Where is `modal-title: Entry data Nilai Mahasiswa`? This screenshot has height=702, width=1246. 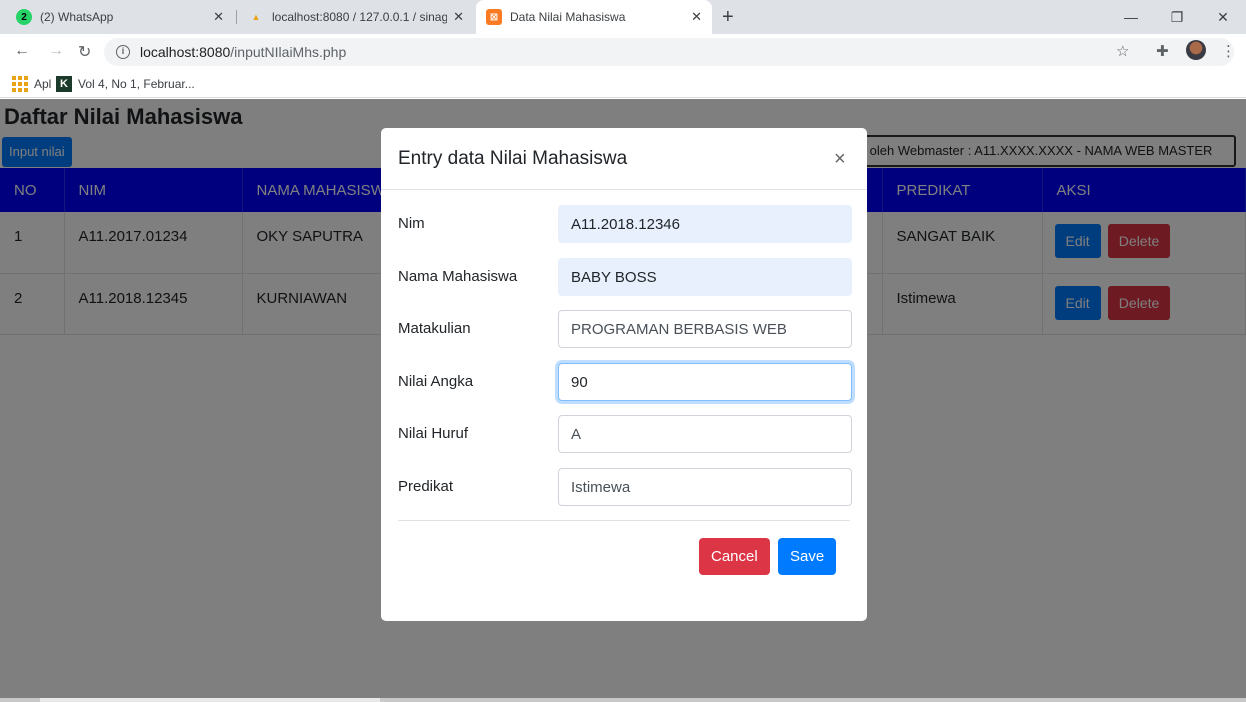
modal-title: Entry data Nilai Mahasiswa is located at coordinates (513, 158).